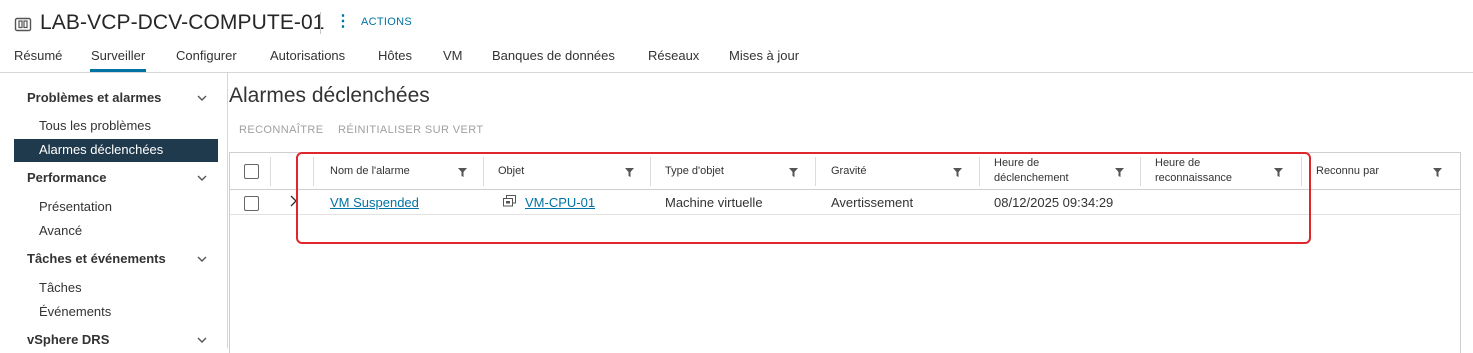  What do you see at coordinates (343, 21) in the screenshot?
I see `kebab-icon: ⋮` at bounding box center [343, 21].